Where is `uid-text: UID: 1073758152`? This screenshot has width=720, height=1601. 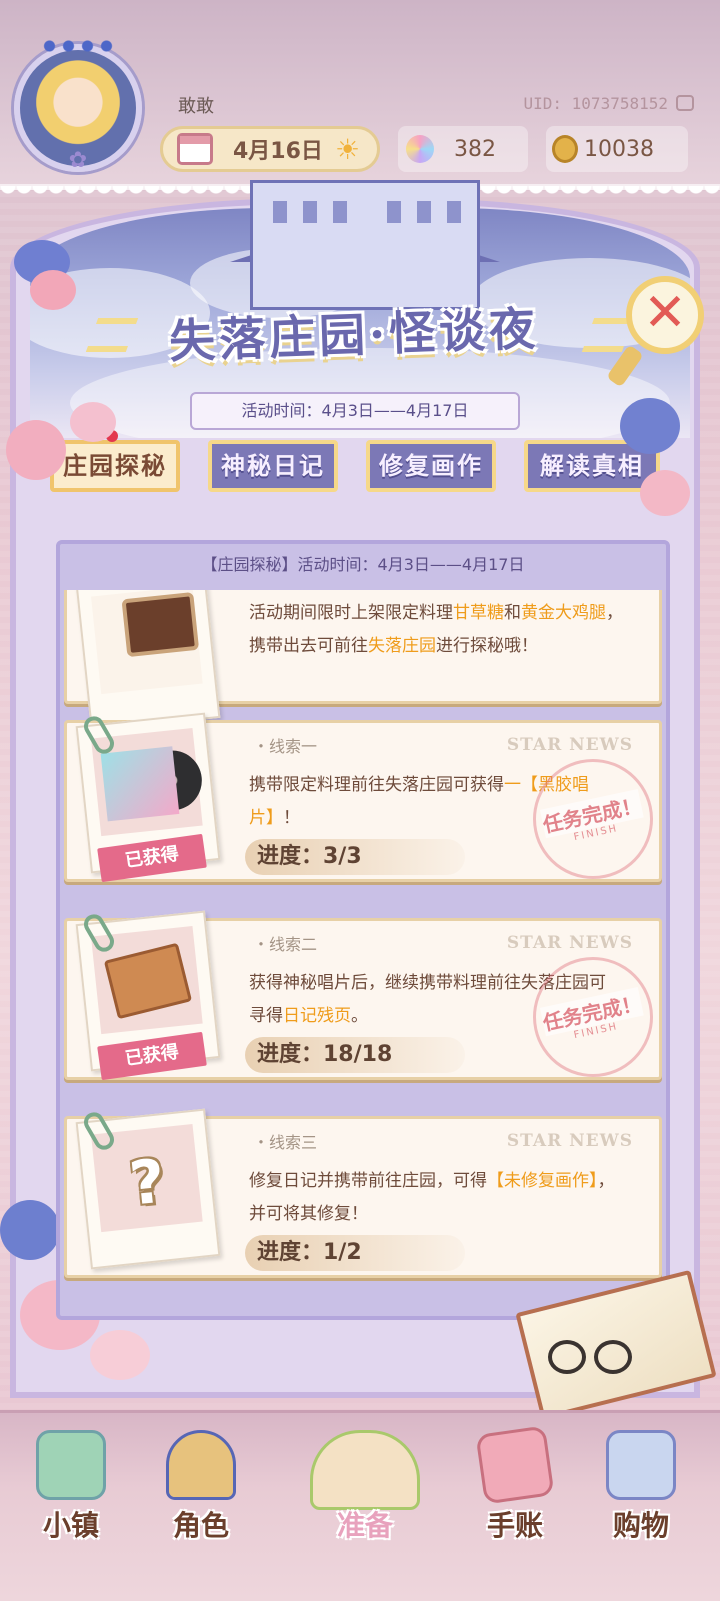
uid-text: UID: 1073758152 is located at coordinates (596, 103).